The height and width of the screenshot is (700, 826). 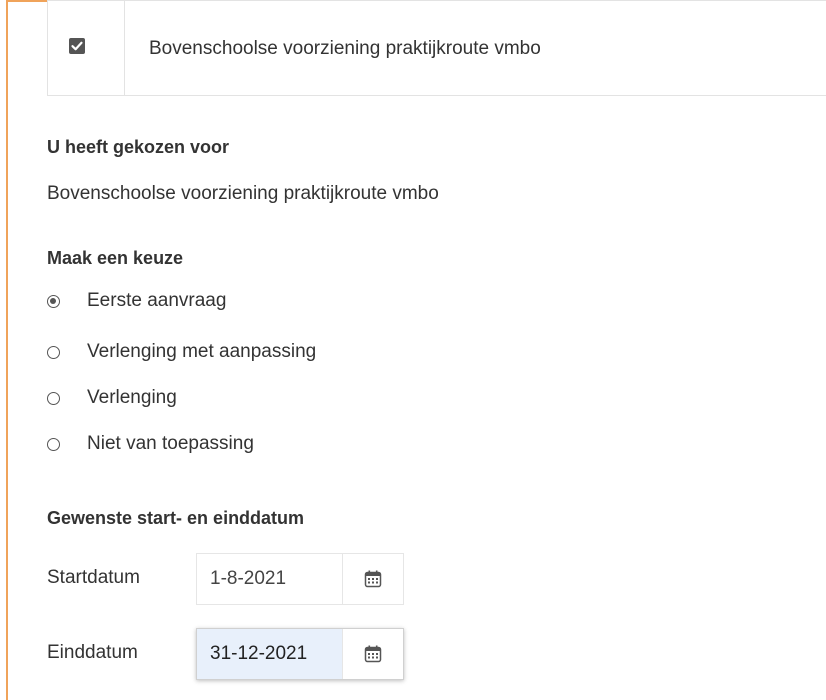 I want to click on start-date-calendar-button, so click(x=372, y=579).